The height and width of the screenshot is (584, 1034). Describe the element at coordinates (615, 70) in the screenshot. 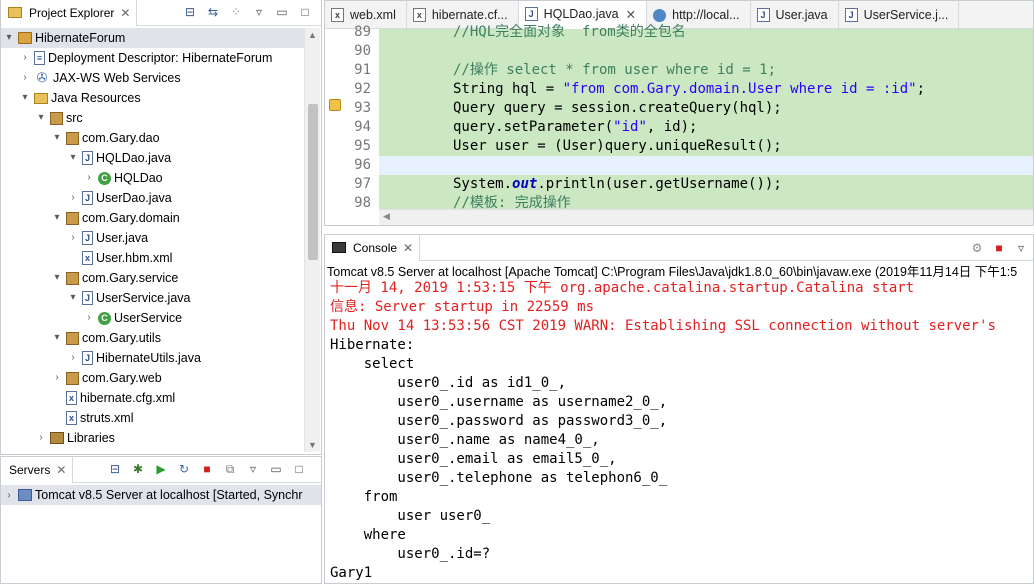

I see `code-comment: //操作 select * from user where id = 1;` at that location.